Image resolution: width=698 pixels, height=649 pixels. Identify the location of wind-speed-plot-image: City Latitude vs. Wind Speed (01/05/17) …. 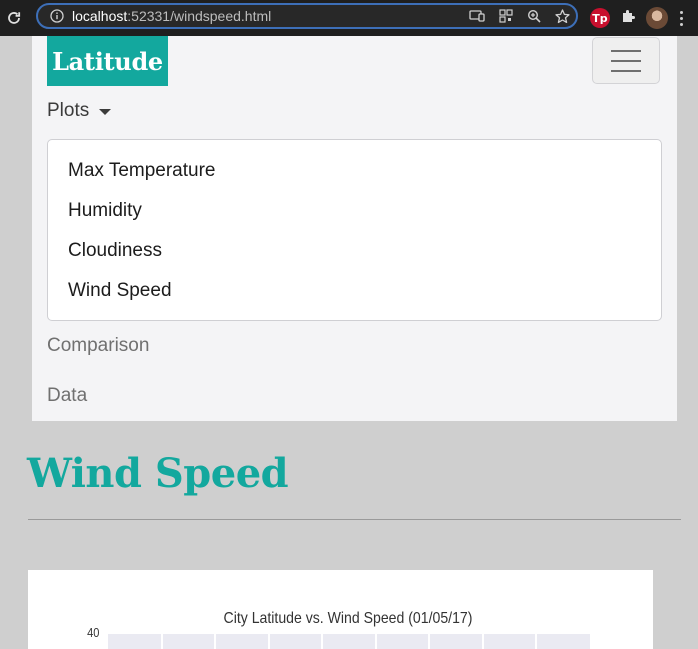
(340, 609).